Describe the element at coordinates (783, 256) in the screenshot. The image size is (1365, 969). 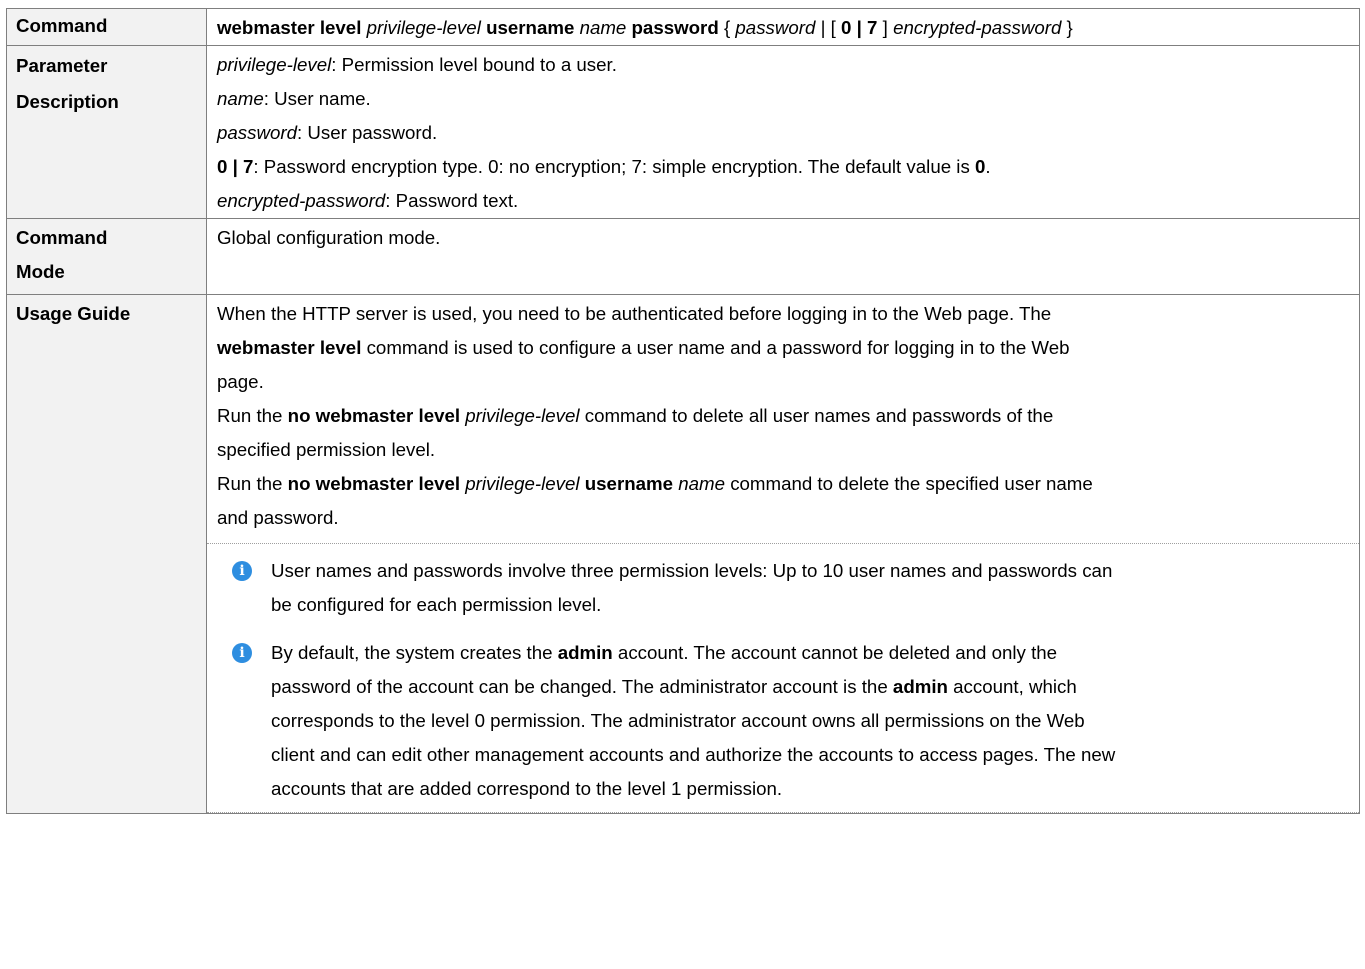
I see `mode-text: Global configuration mode.` at that location.